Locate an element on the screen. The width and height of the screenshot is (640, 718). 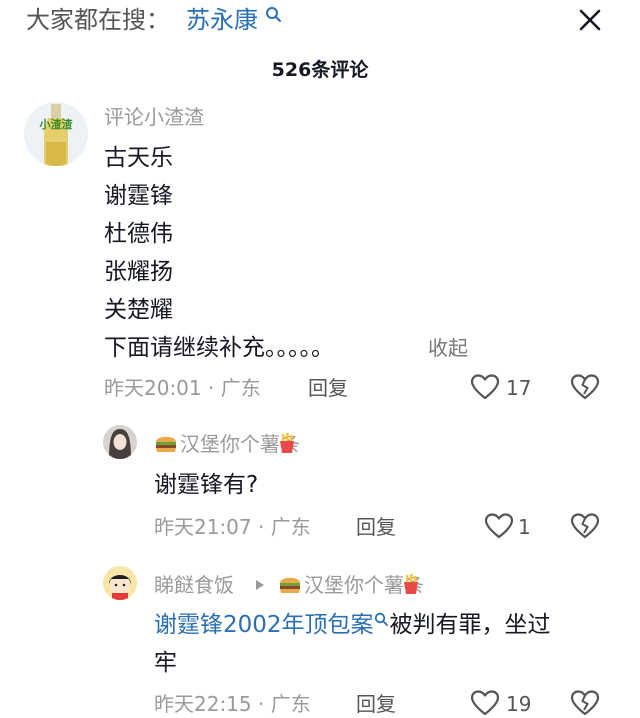
reply-text: 谢霆锋有? is located at coordinates (206, 485).